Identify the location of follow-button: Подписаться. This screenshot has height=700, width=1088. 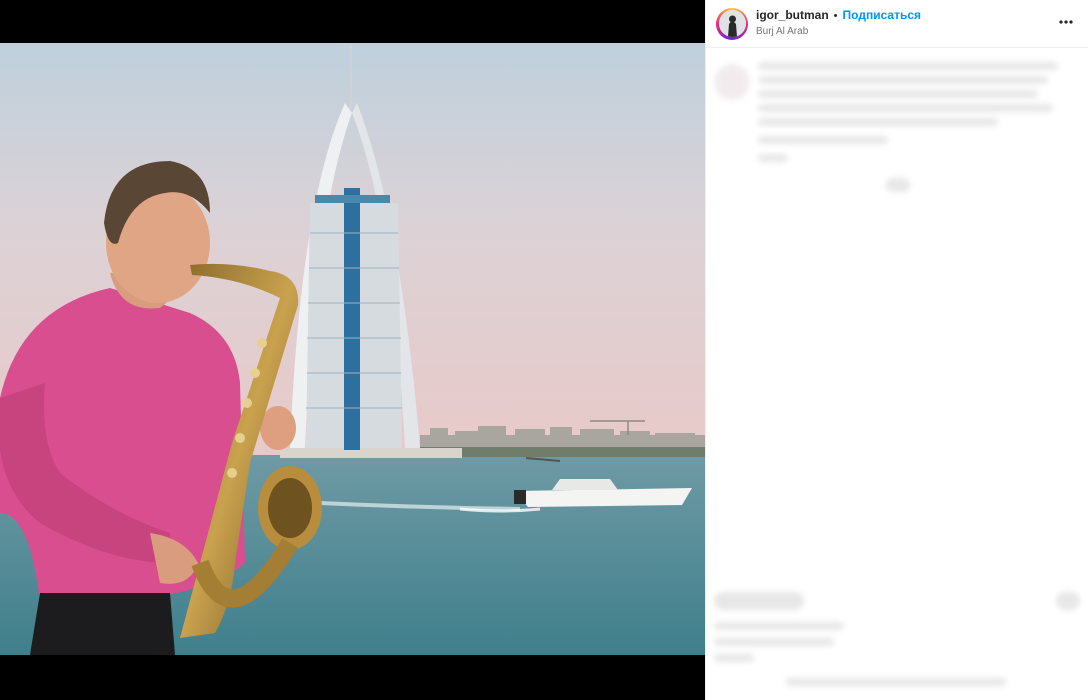
(882, 16).